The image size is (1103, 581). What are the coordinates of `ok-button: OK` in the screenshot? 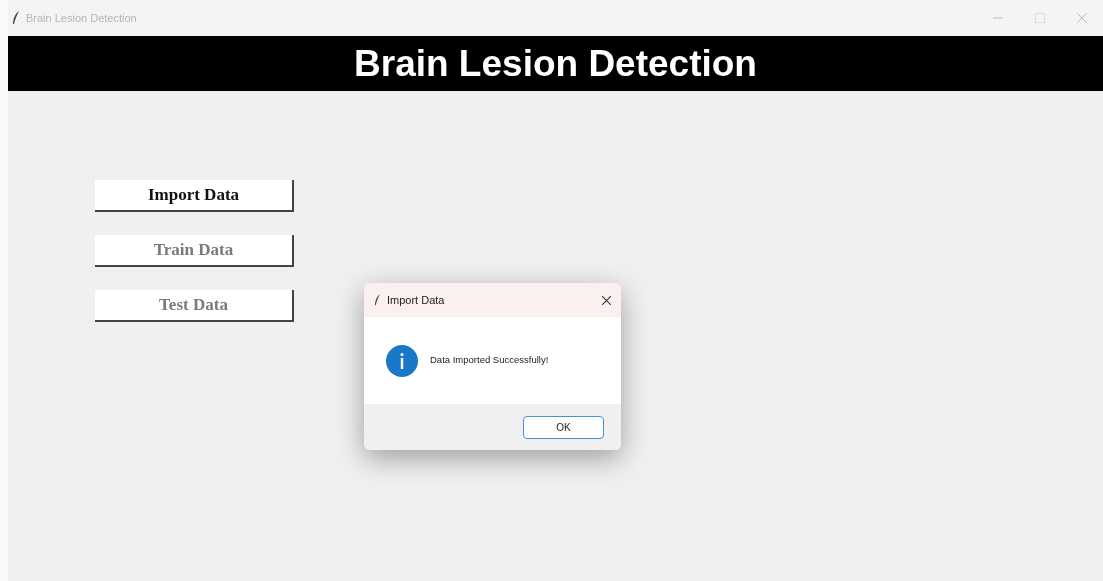 It's located at (563, 427).